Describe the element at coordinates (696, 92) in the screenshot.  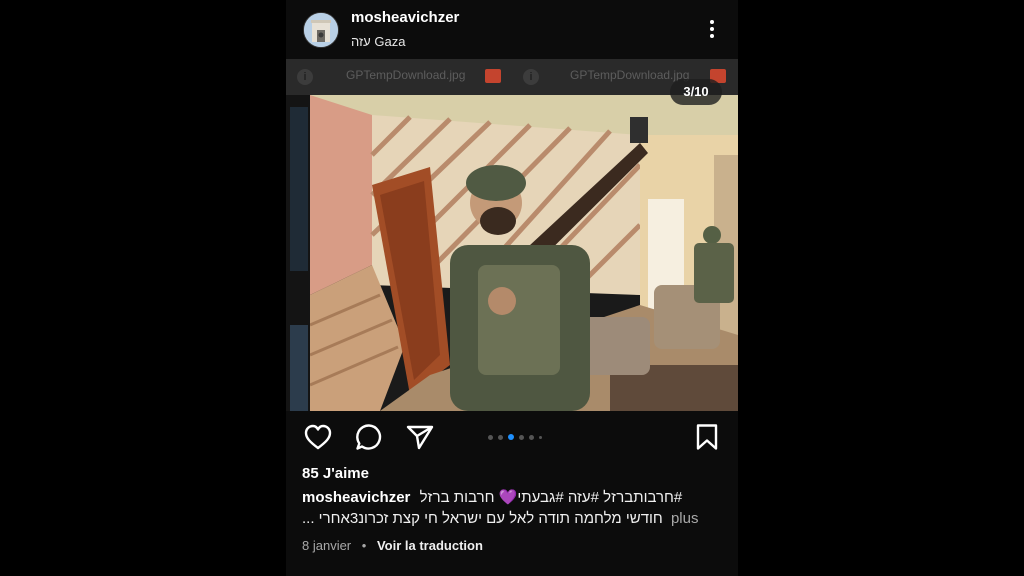
I see `image-counter: 3/10` at that location.